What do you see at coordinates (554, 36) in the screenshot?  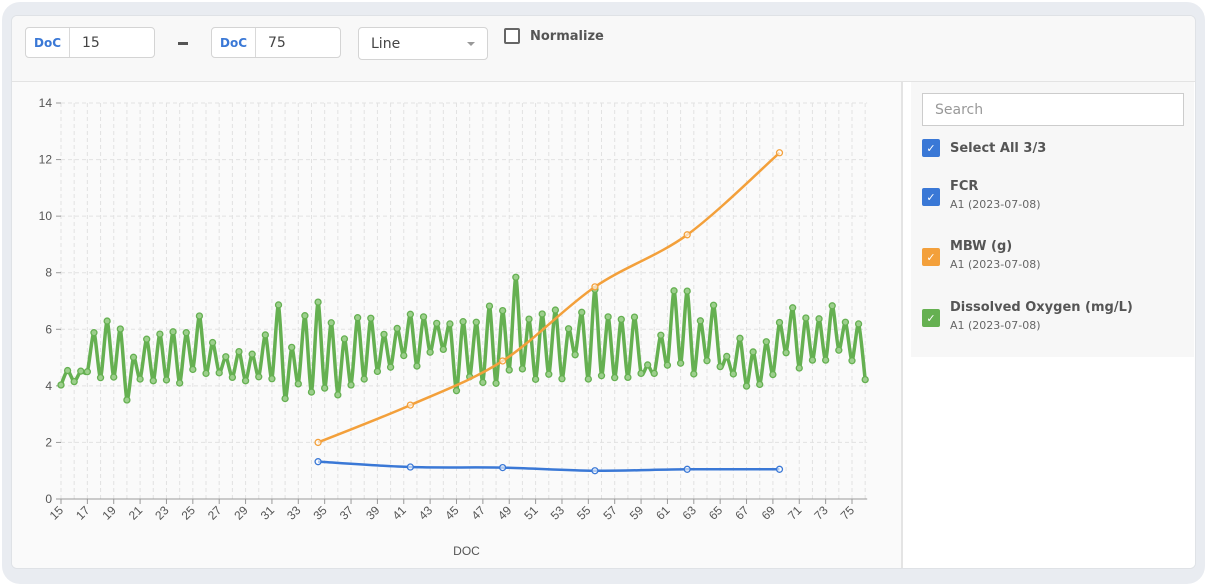 I see `normalize-toggle: Normalize` at bounding box center [554, 36].